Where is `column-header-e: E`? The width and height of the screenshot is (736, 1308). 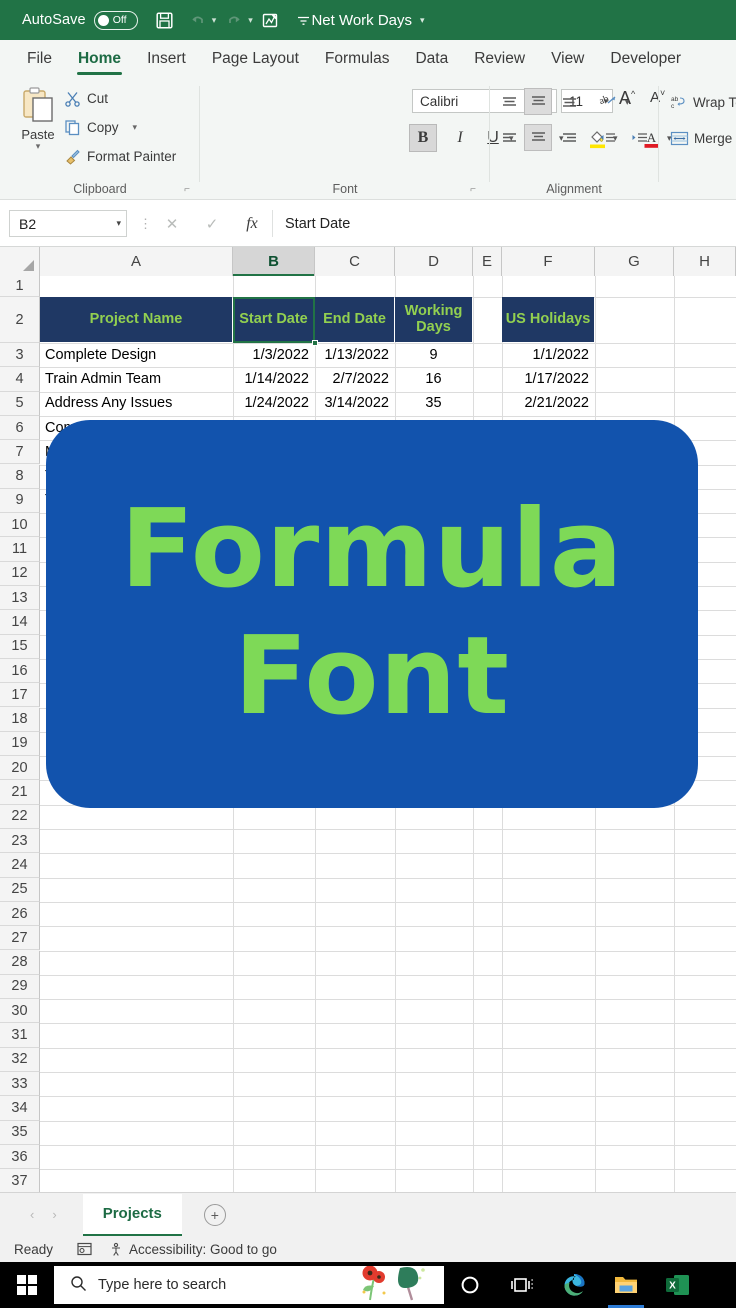 column-header-e: E is located at coordinates (487, 261).